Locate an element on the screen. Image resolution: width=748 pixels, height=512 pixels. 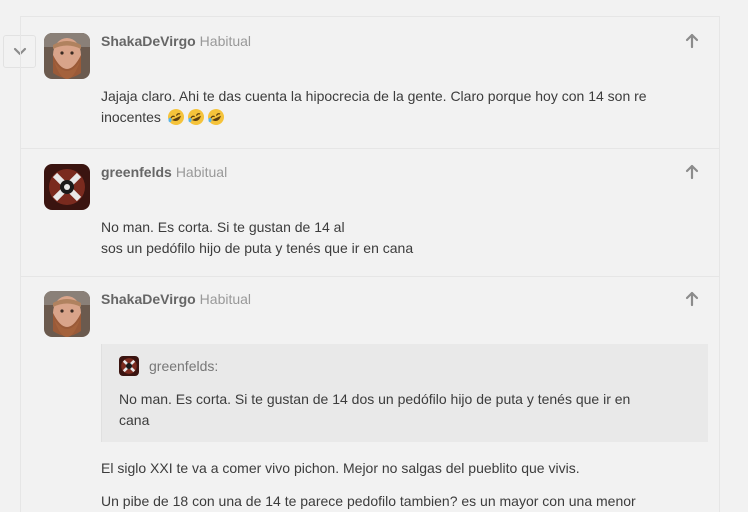
avatar-greenfelds is located at coordinates (67, 187).